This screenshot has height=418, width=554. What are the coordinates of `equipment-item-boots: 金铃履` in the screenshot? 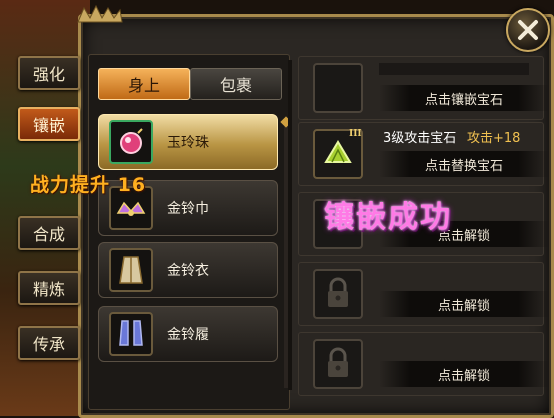 It's located at (188, 334).